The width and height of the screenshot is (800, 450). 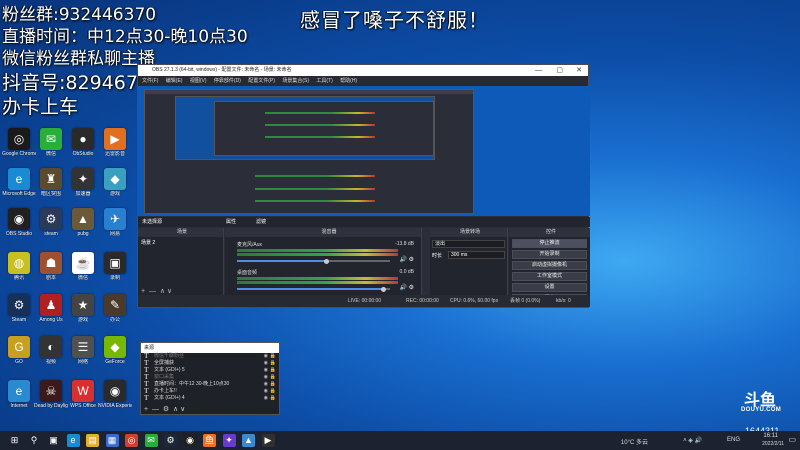 What do you see at coordinates (313, 261) in the screenshot?
I see `mic-volume-slider` at bounding box center [313, 261].